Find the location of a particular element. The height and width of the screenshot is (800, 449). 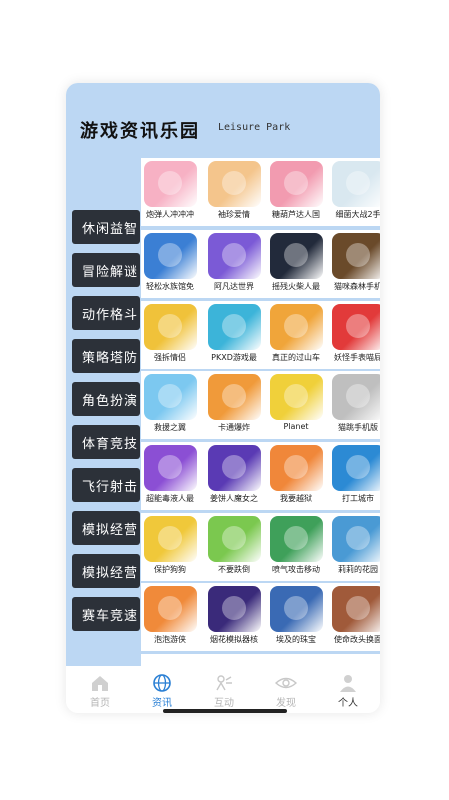

game-label: 我要越狱 is located at coordinates (296, 498).